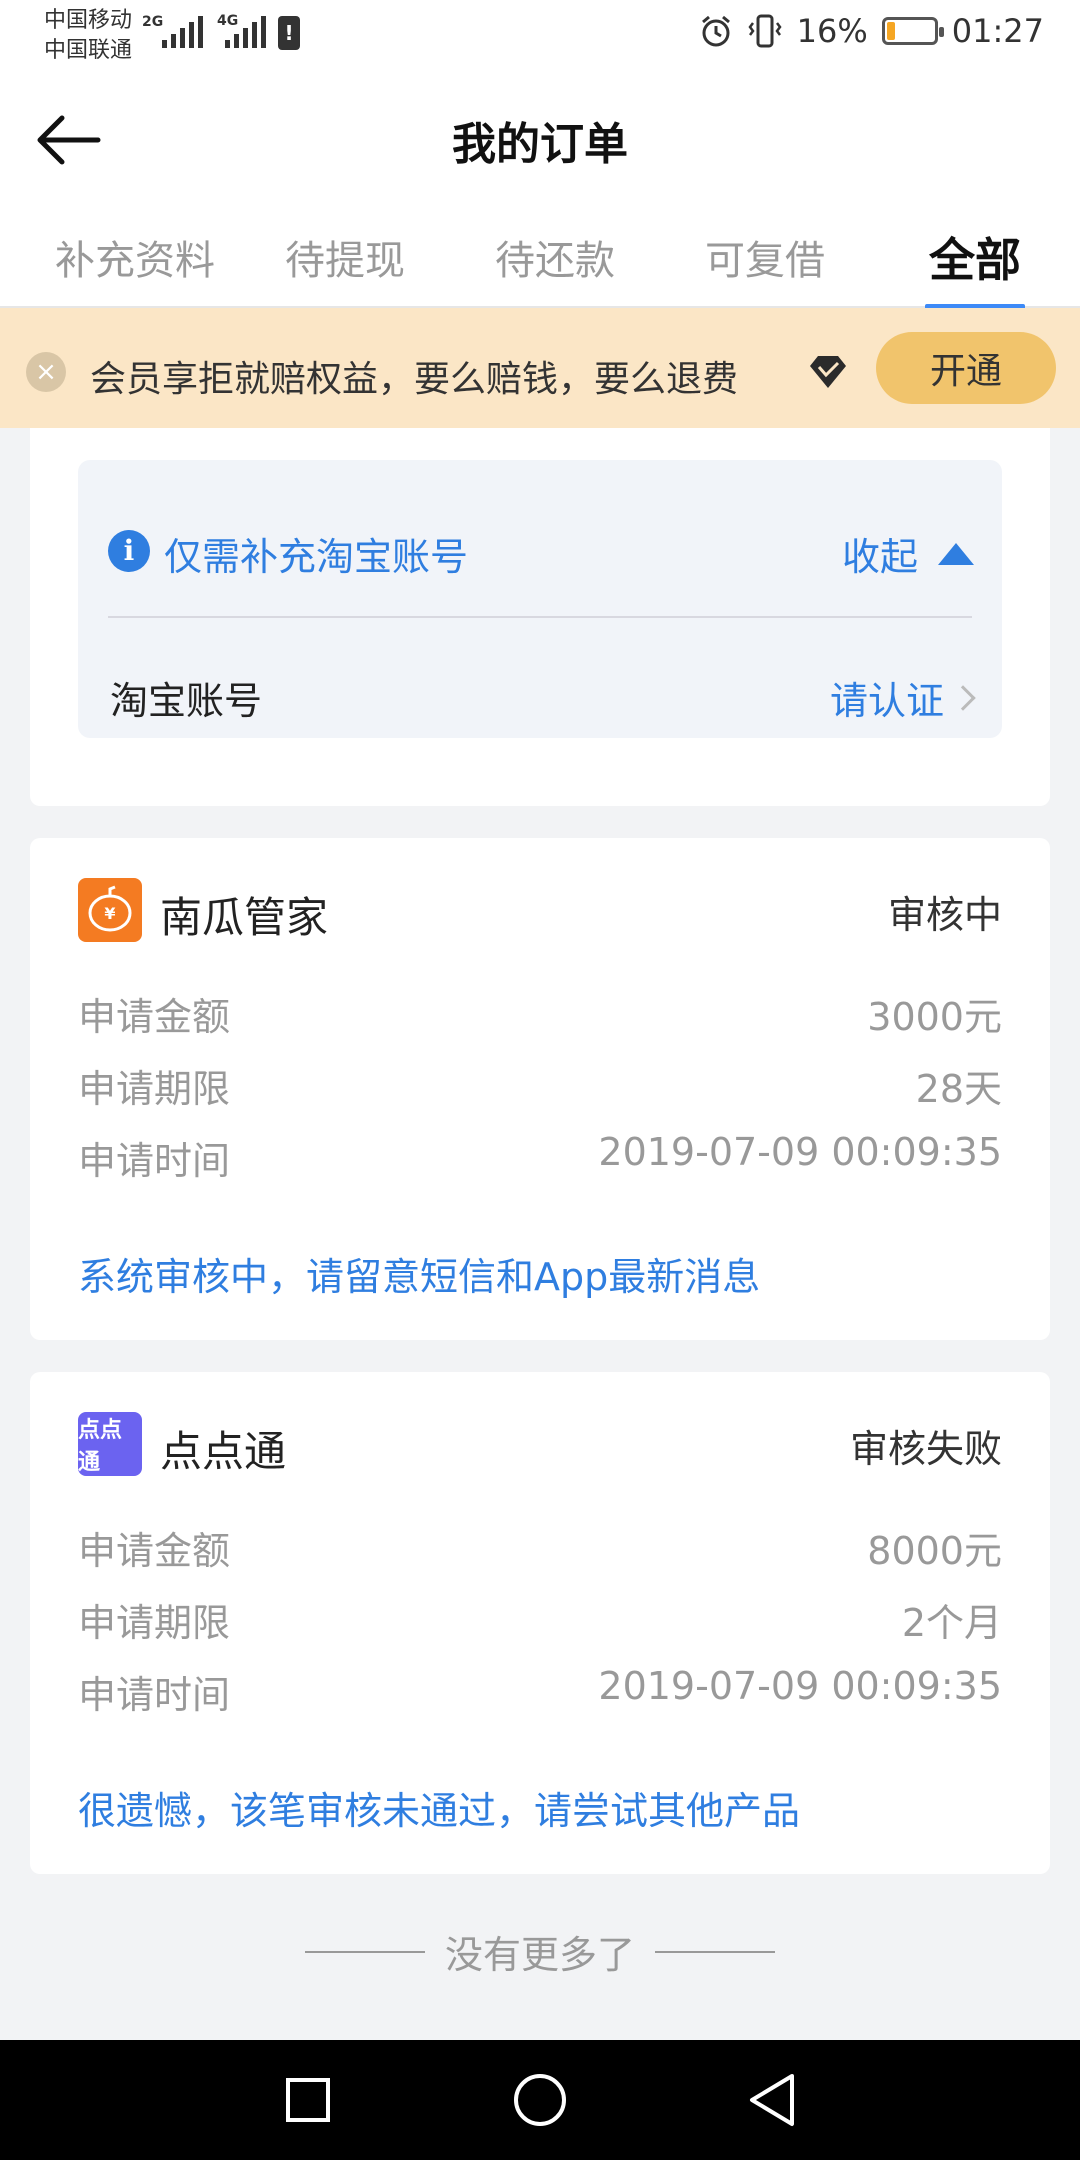 The image size is (1080, 2160). I want to click on page-title: 我的订单, so click(540, 144).